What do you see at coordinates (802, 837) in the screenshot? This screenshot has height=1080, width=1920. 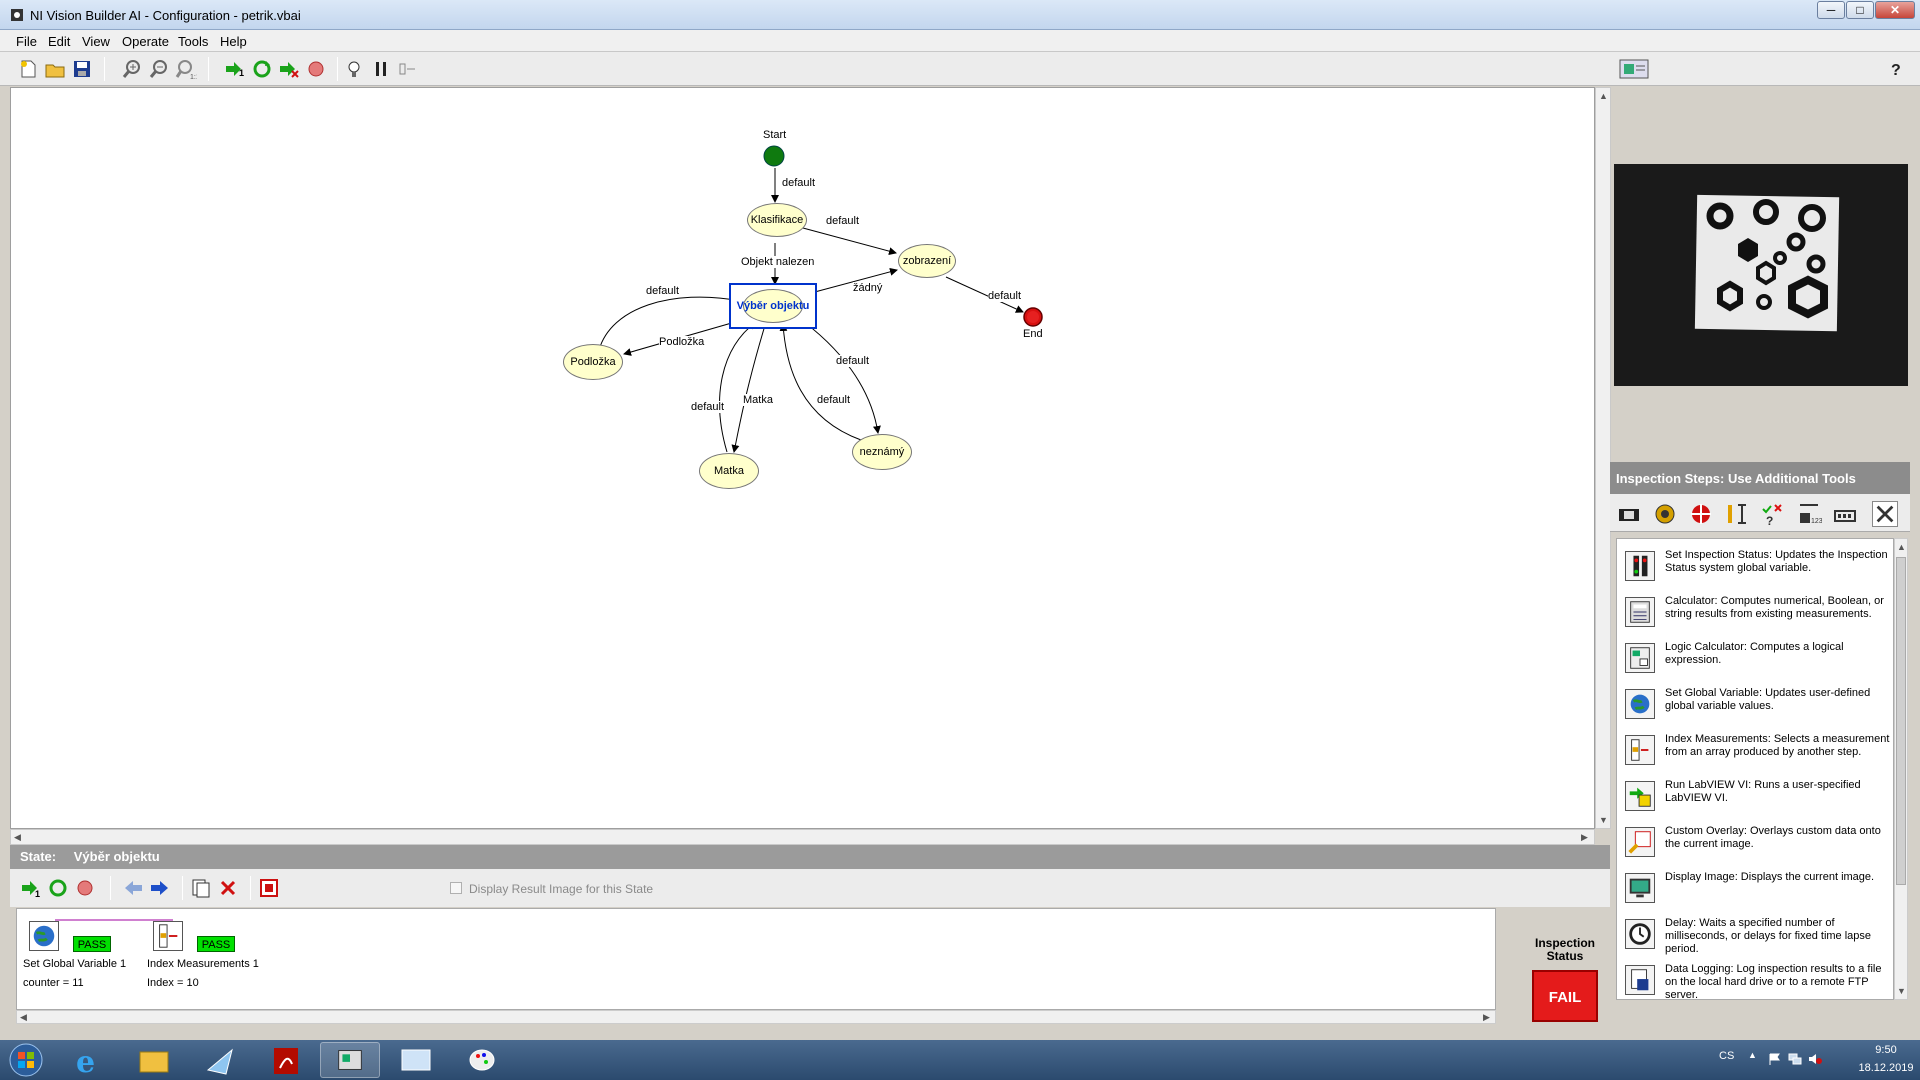 I see `canvas-horizontal-scrollbar: ◀ ▶` at bounding box center [802, 837].